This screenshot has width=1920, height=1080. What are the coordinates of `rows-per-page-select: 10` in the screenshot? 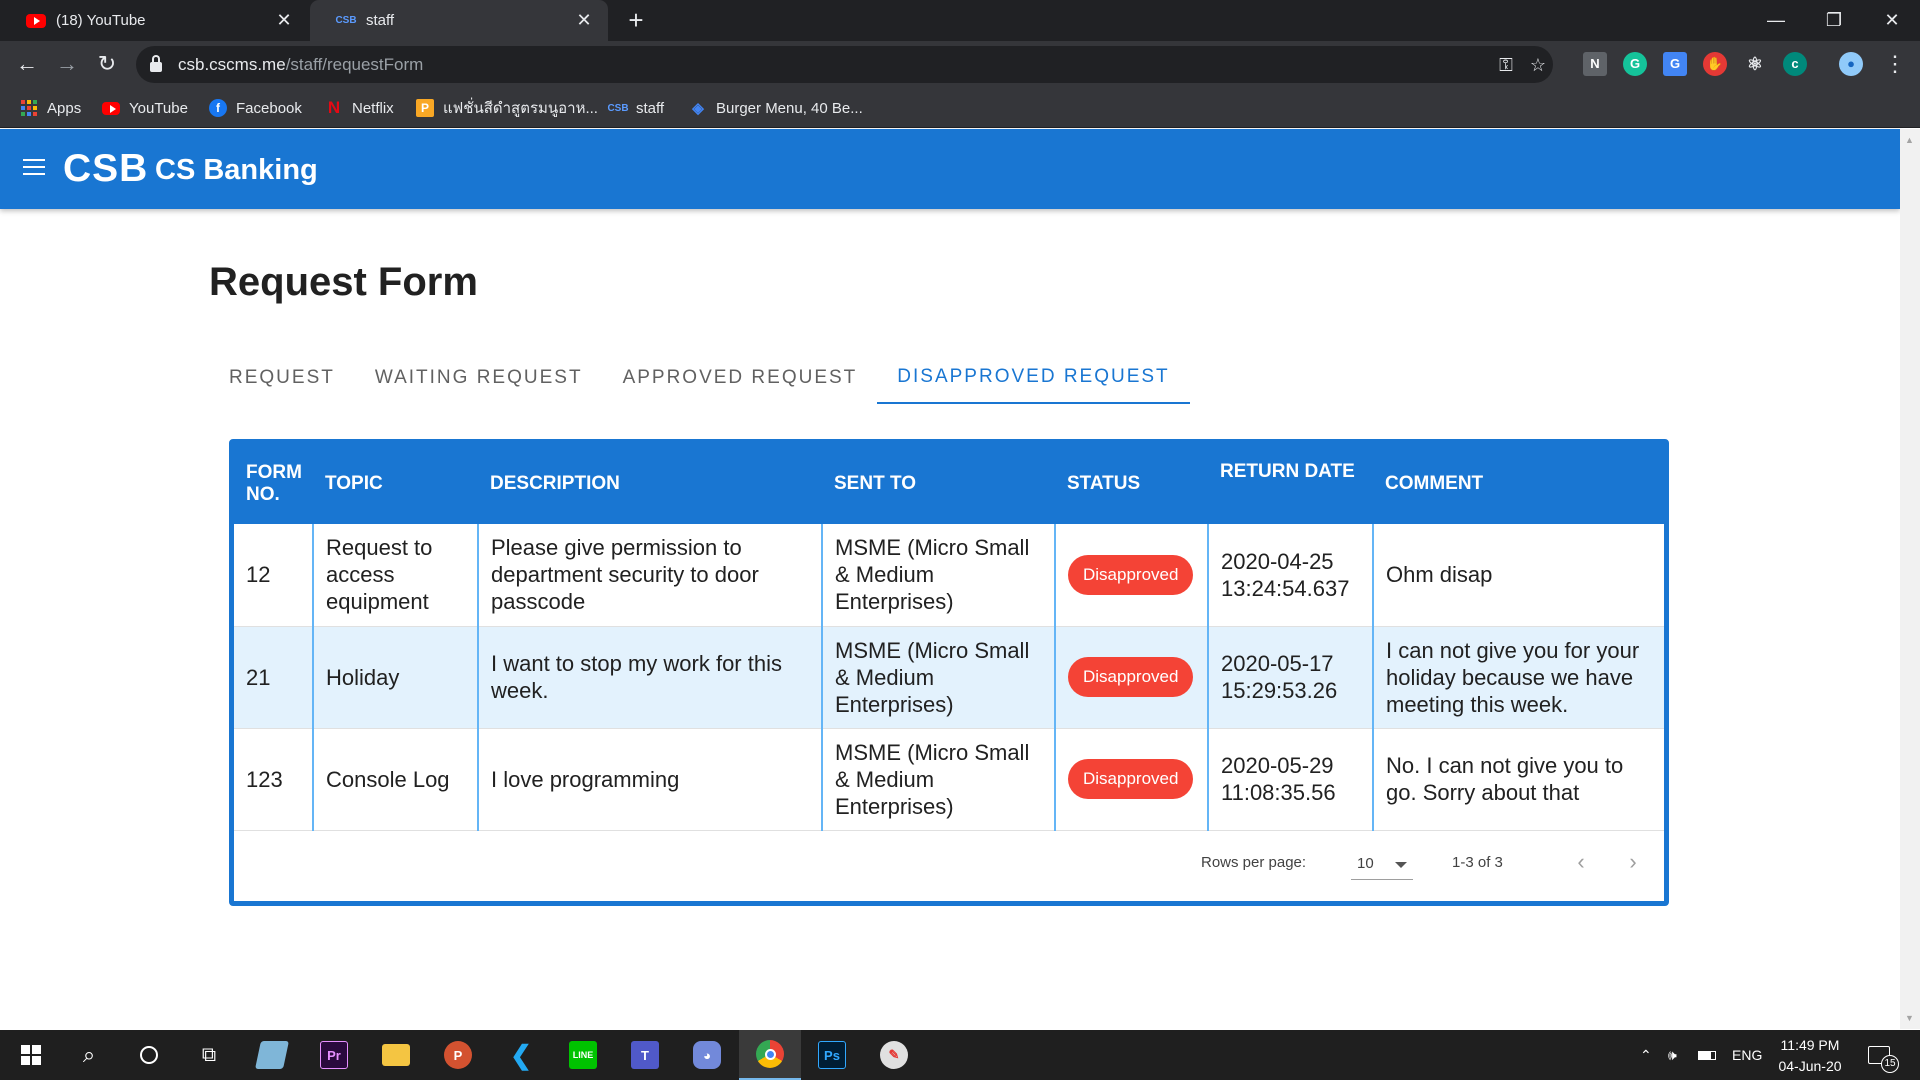 It's located at (1382, 865).